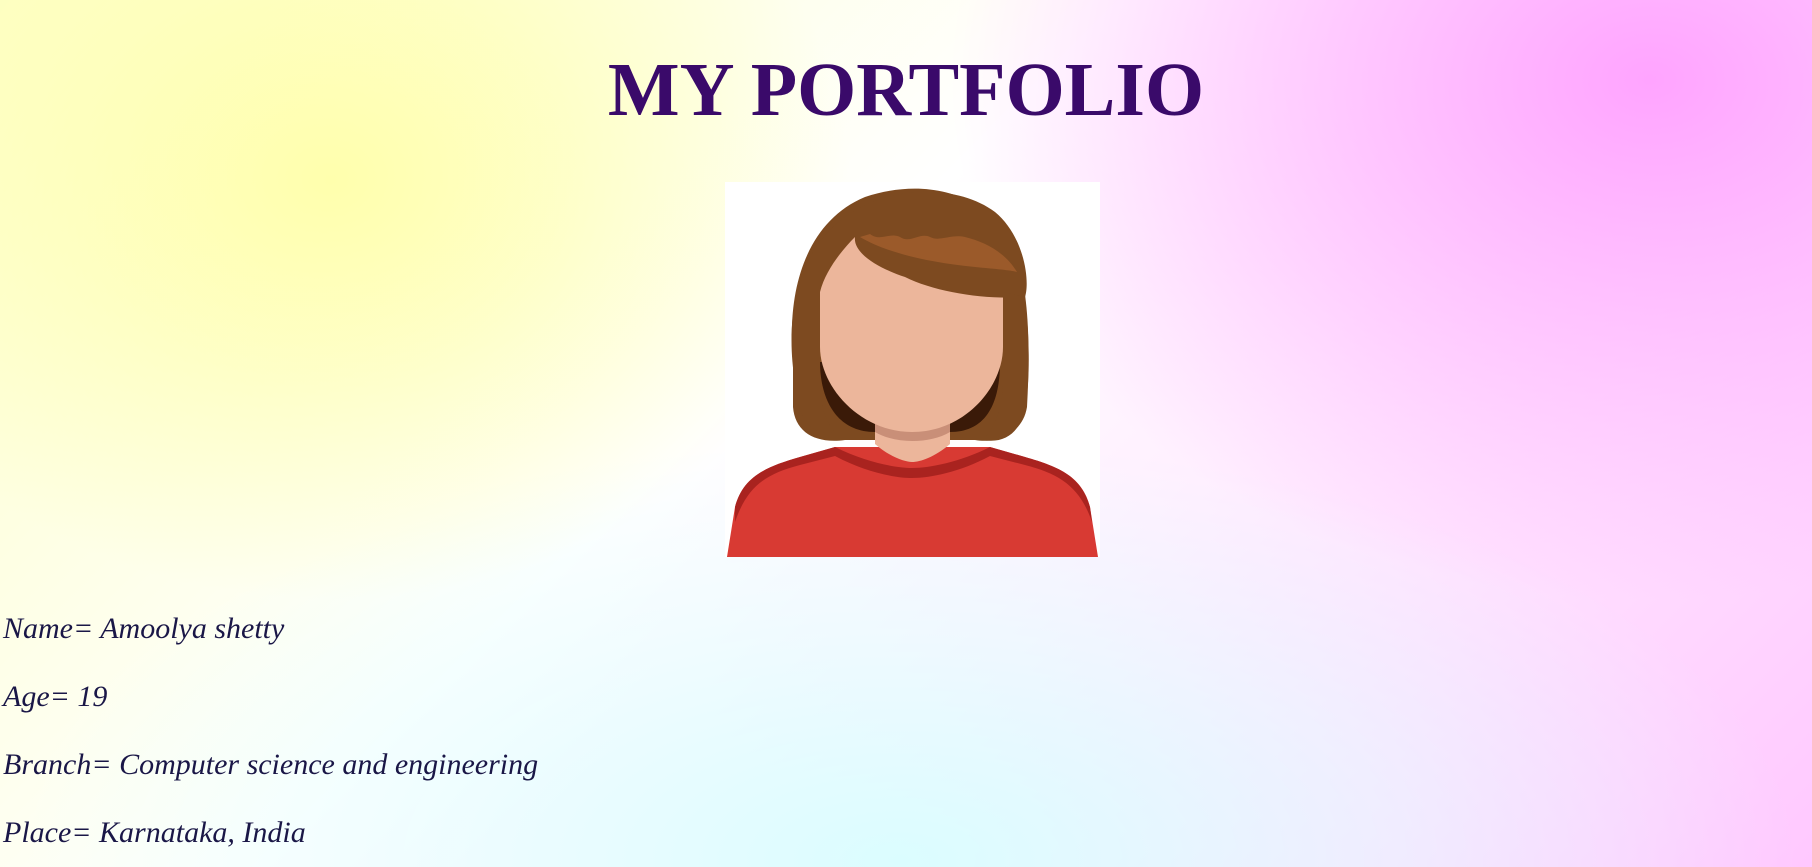  I want to click on detail-branch-value: Computer science and engineering, so click(329, 764).